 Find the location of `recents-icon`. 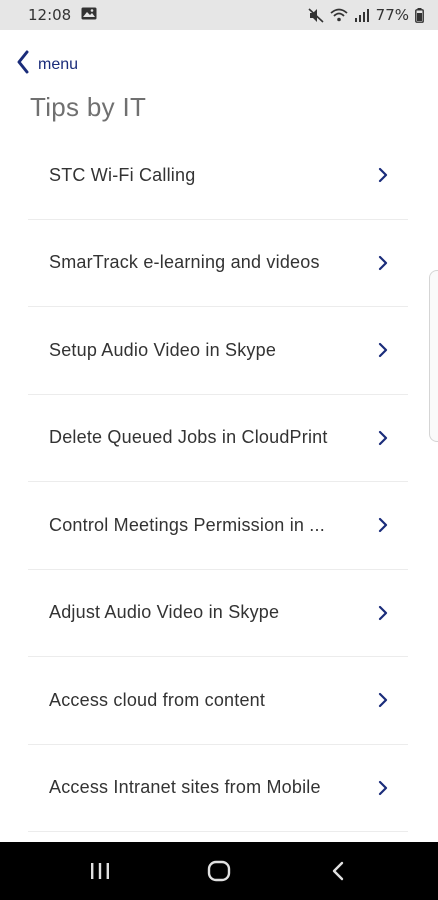

recents-icon is located at coordinates (99, 871).